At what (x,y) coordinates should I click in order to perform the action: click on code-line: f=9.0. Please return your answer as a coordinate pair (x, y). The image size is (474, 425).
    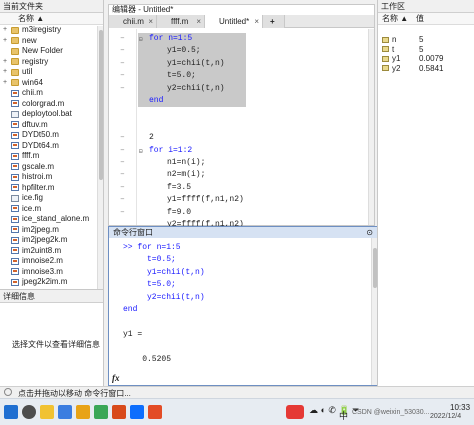
    Looking at the image, I should click on (179, 213).